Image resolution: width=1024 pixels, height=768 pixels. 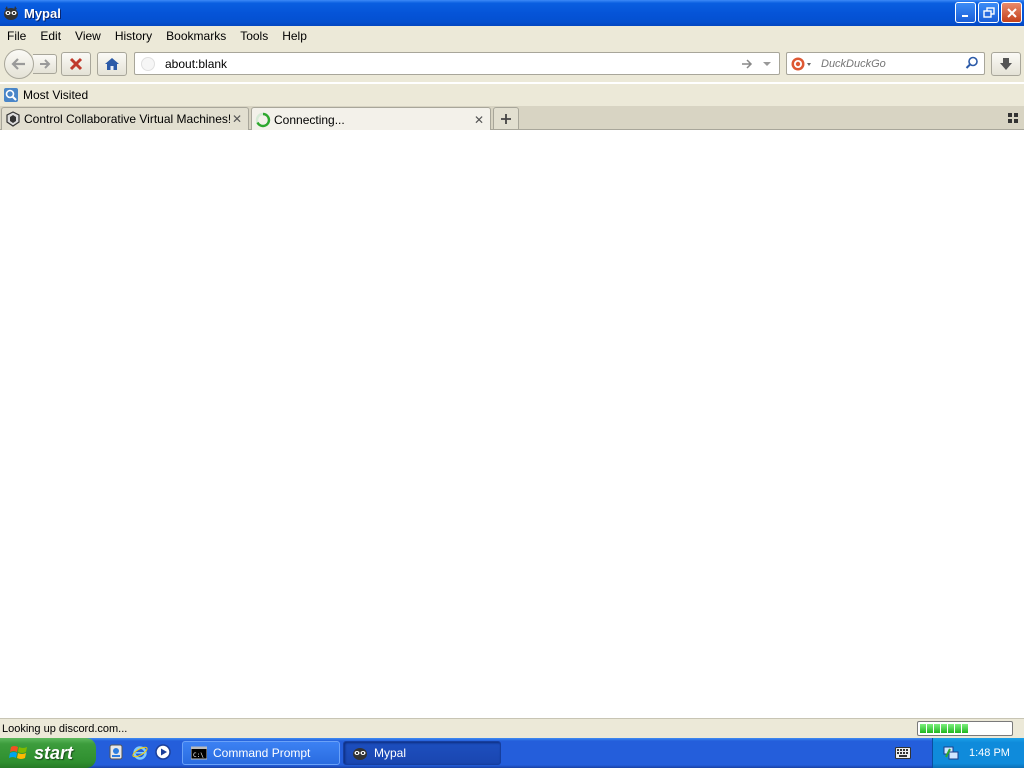 I want to click on list-all-tabs-button, so click(x=1013, y=118).